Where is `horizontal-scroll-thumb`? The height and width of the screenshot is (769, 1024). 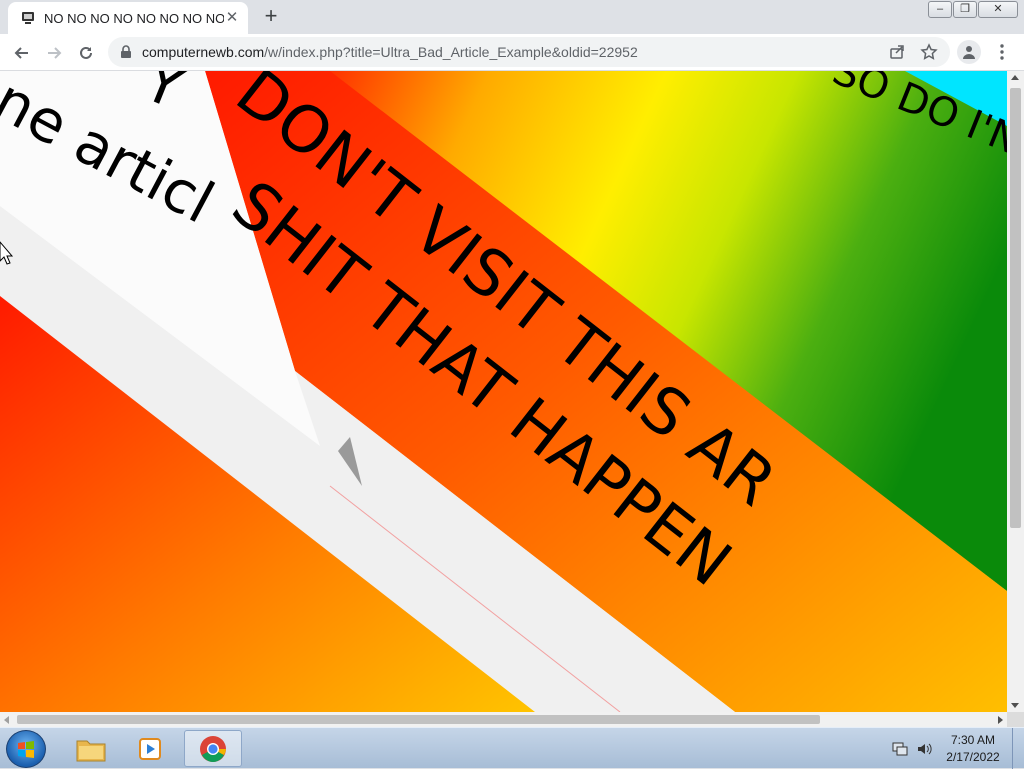 horizontal-scroll-thumb is located at coordinates (418, 719).